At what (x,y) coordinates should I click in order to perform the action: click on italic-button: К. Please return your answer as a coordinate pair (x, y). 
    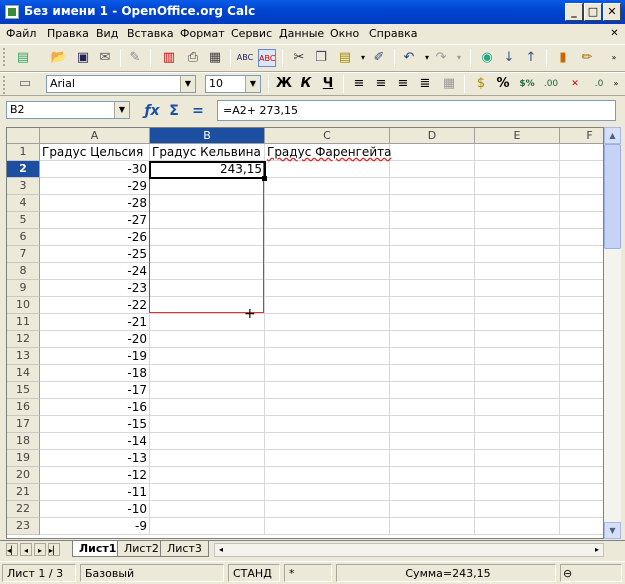
    Looking at the image, I should click on (306, 84).